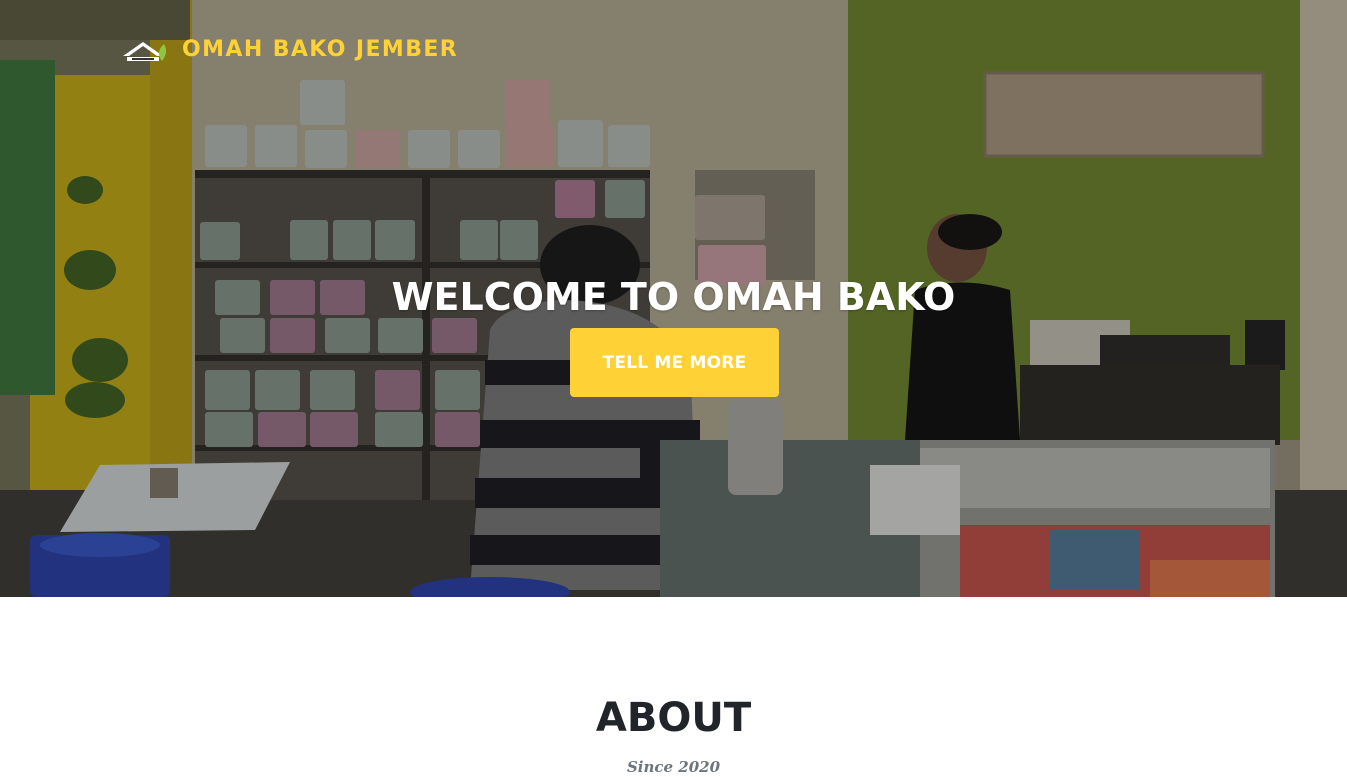 This screenshot has width=1347, height=777. Describe the element at coordinates (673, 718) in the screenshot. I see `about-heading: ABOUT` at that location.